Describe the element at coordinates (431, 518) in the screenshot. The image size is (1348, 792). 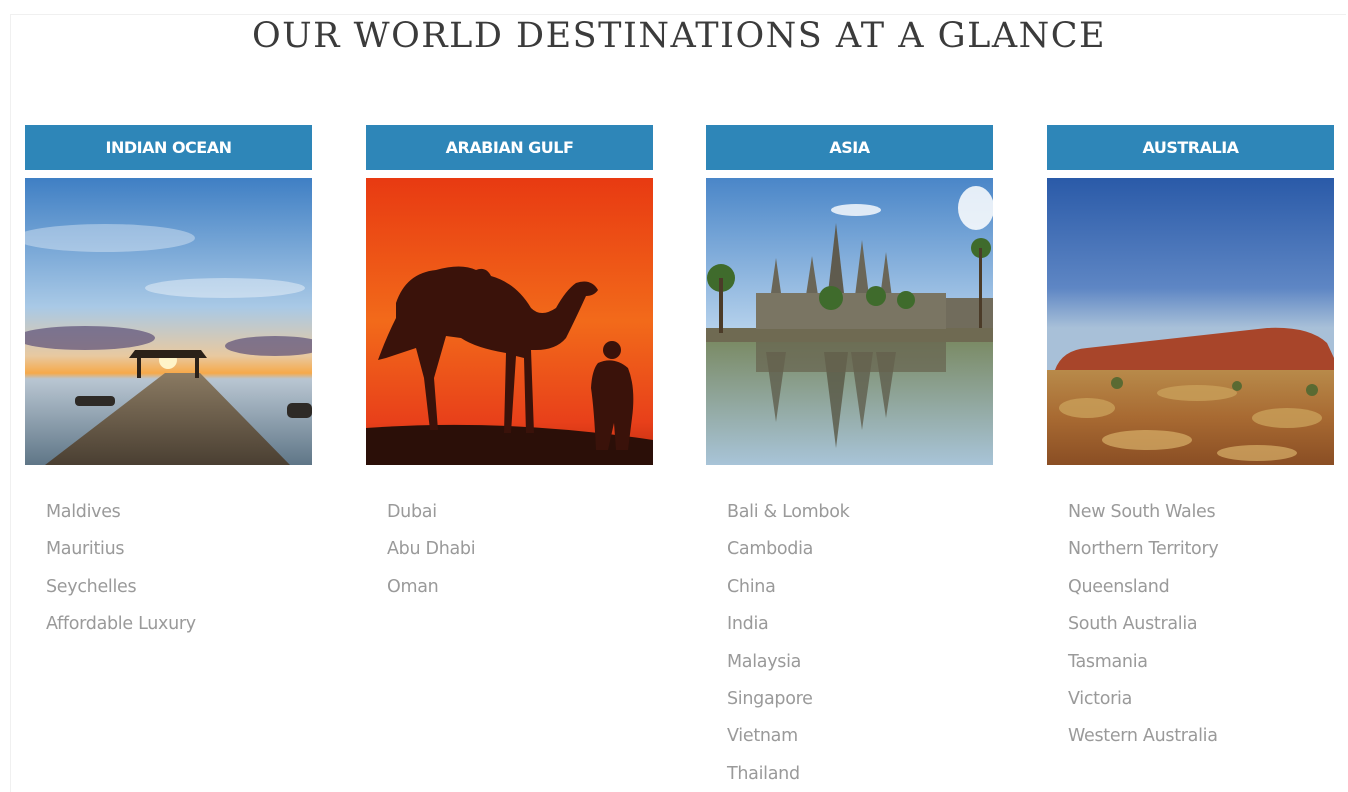
I see `destination-link: Dubai` at that location.